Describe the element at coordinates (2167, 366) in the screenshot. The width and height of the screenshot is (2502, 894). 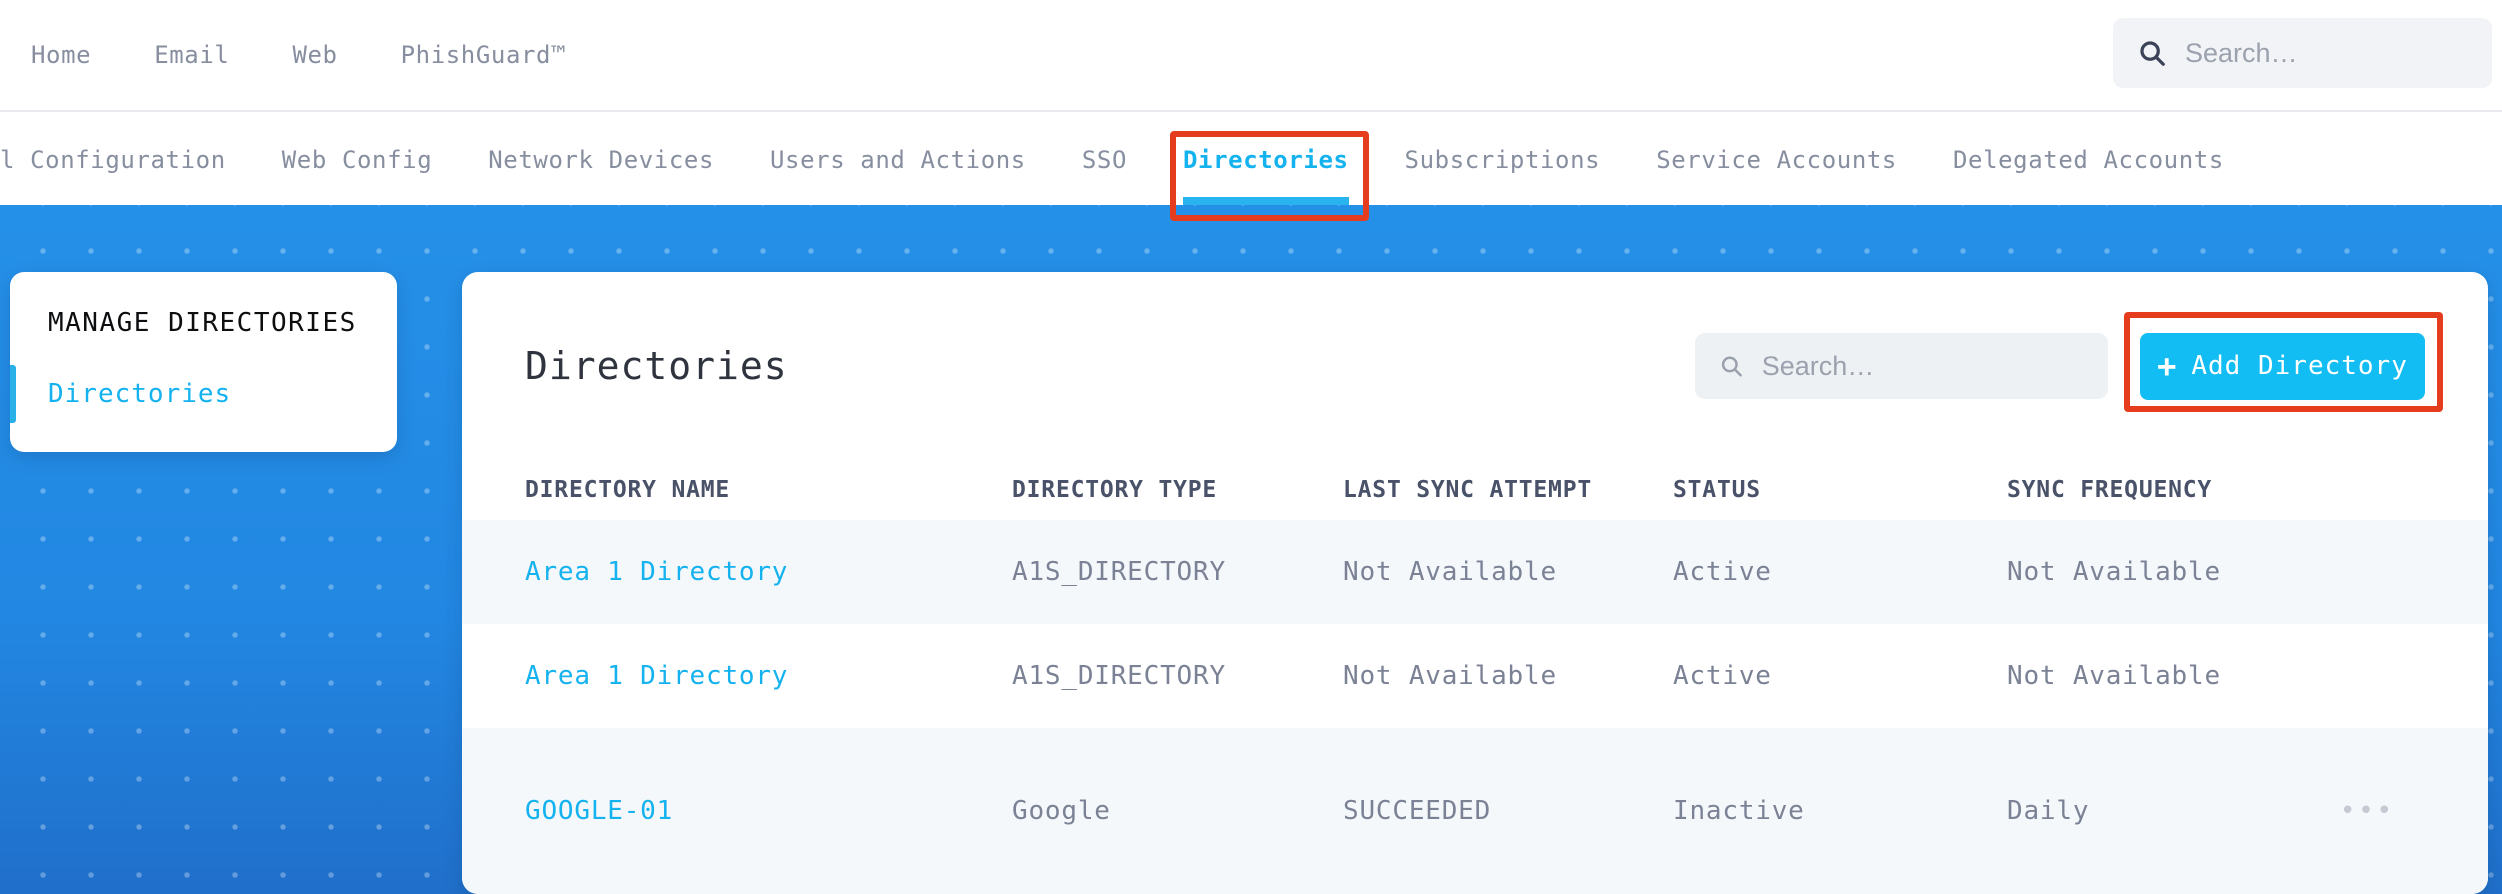
I see `plus-icon: +` at that location.